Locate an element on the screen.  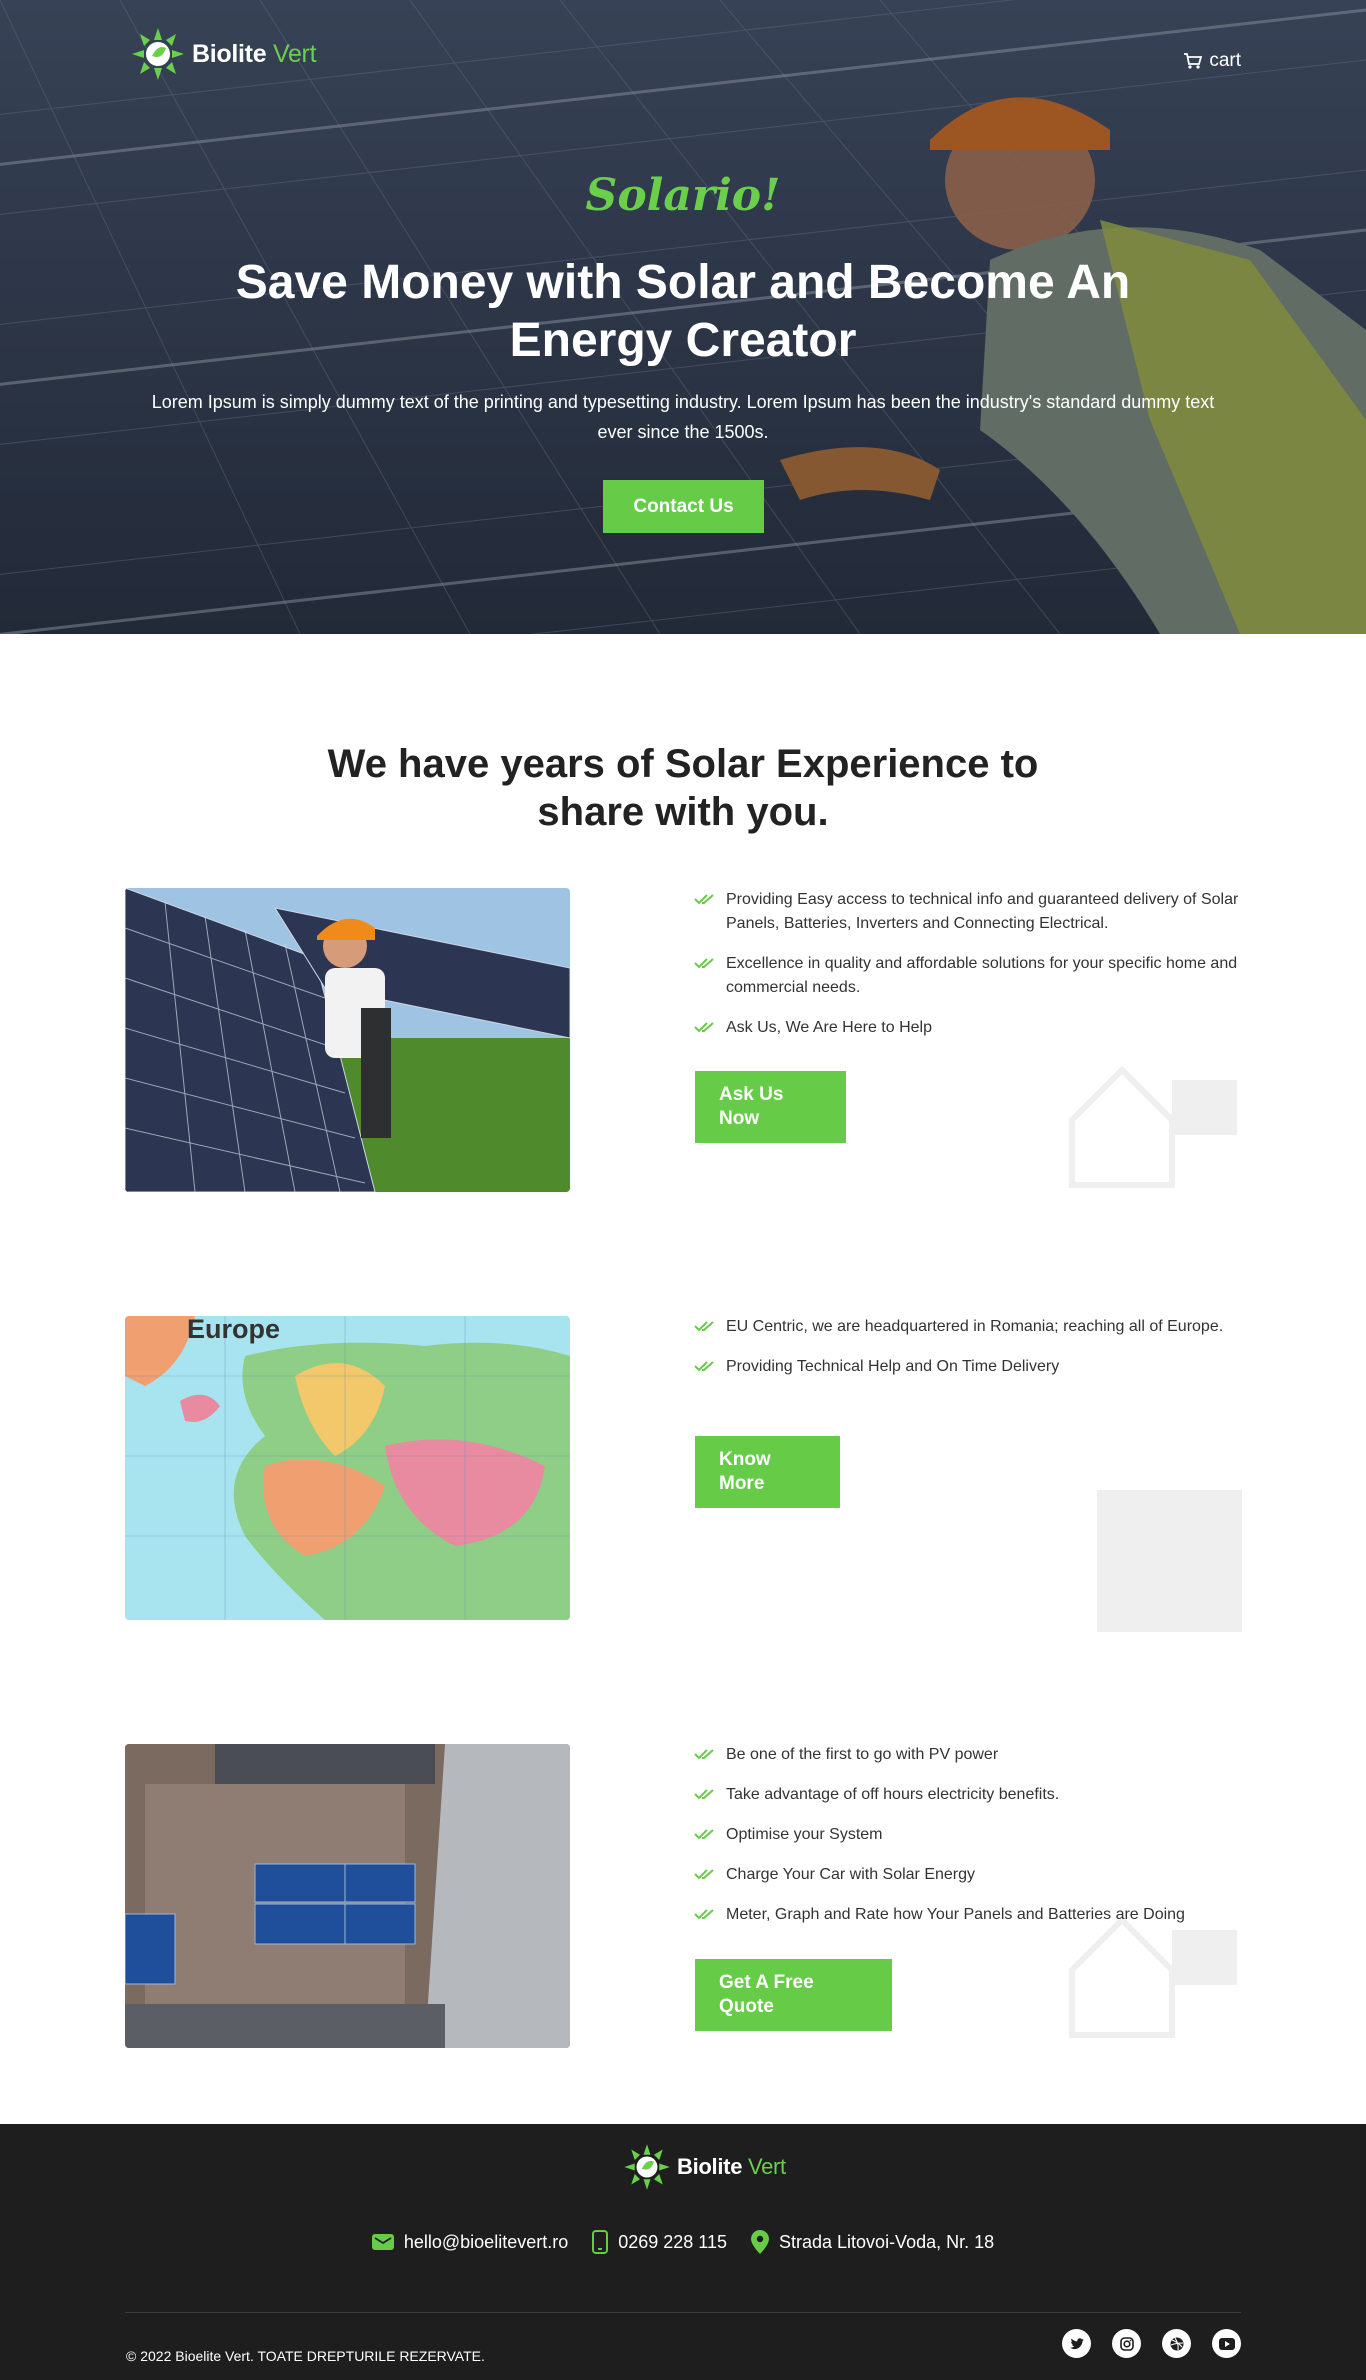
list-item-text: Ask Us, We Are Here to Help is located at coordinates (829, 1027).